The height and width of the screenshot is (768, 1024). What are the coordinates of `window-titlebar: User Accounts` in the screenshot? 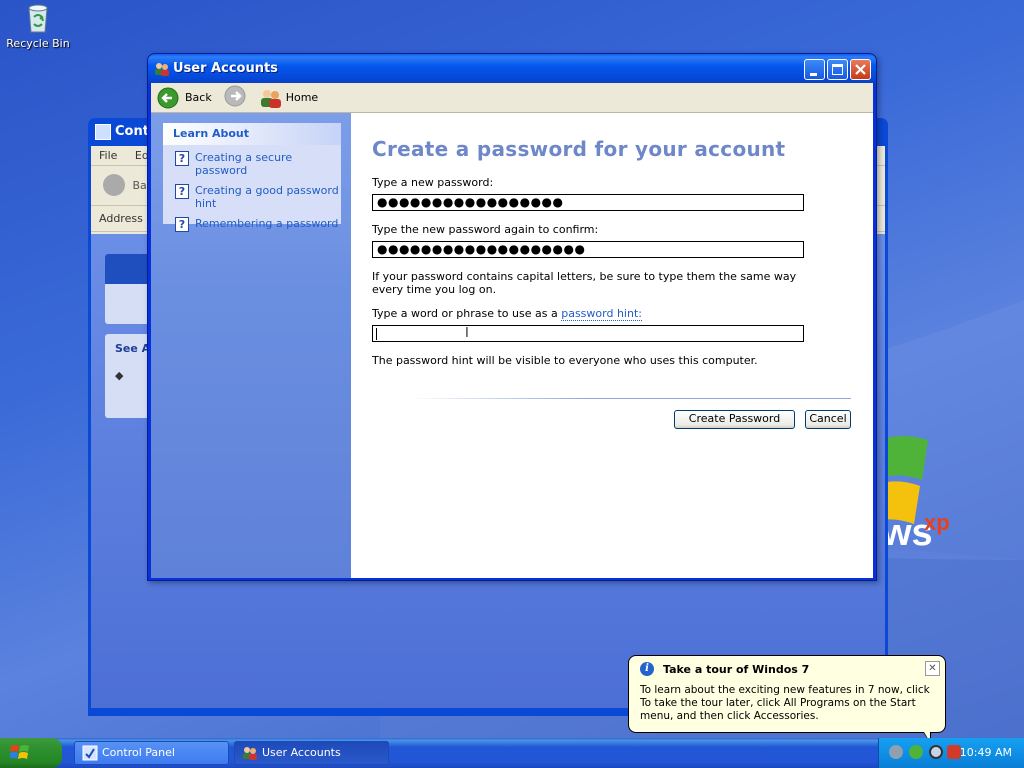 It's located at (512, 68).